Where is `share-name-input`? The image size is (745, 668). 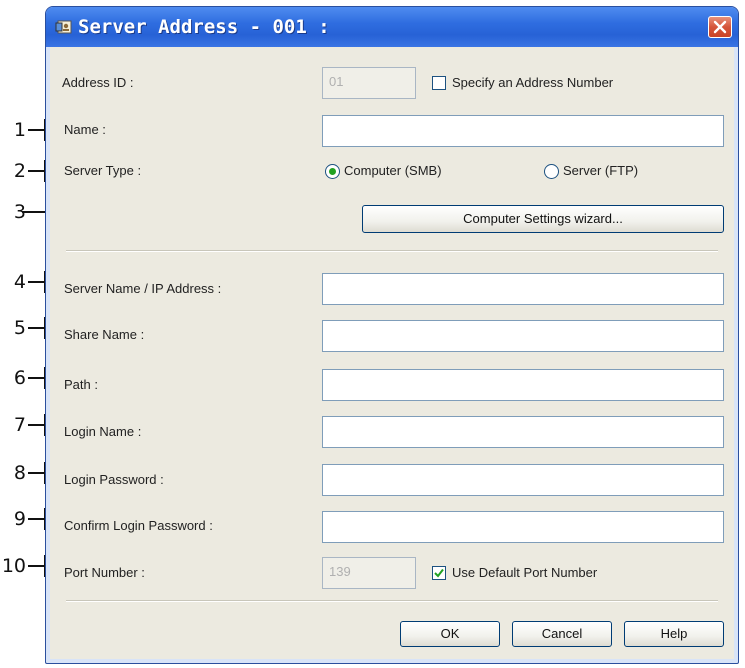 share-name-input is located at coordinates (523, 336).